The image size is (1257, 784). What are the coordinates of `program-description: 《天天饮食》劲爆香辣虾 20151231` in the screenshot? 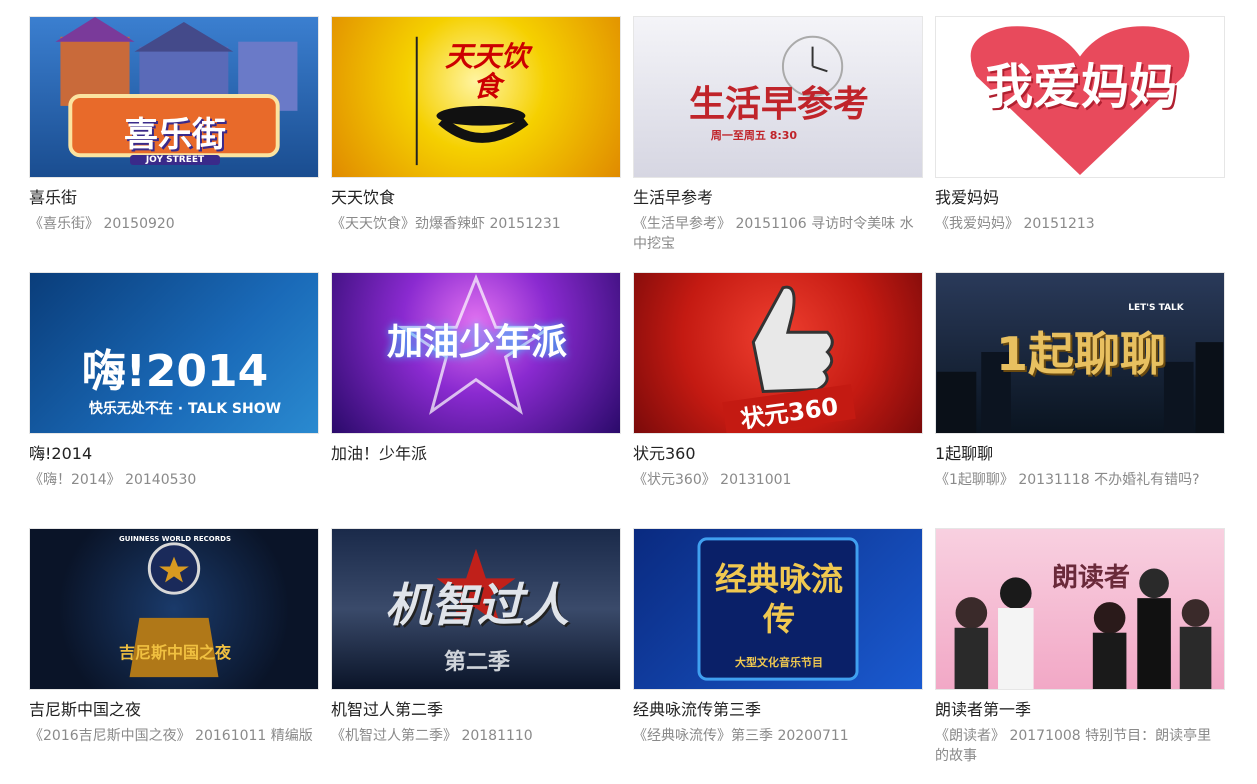 It's located at (446, 224).